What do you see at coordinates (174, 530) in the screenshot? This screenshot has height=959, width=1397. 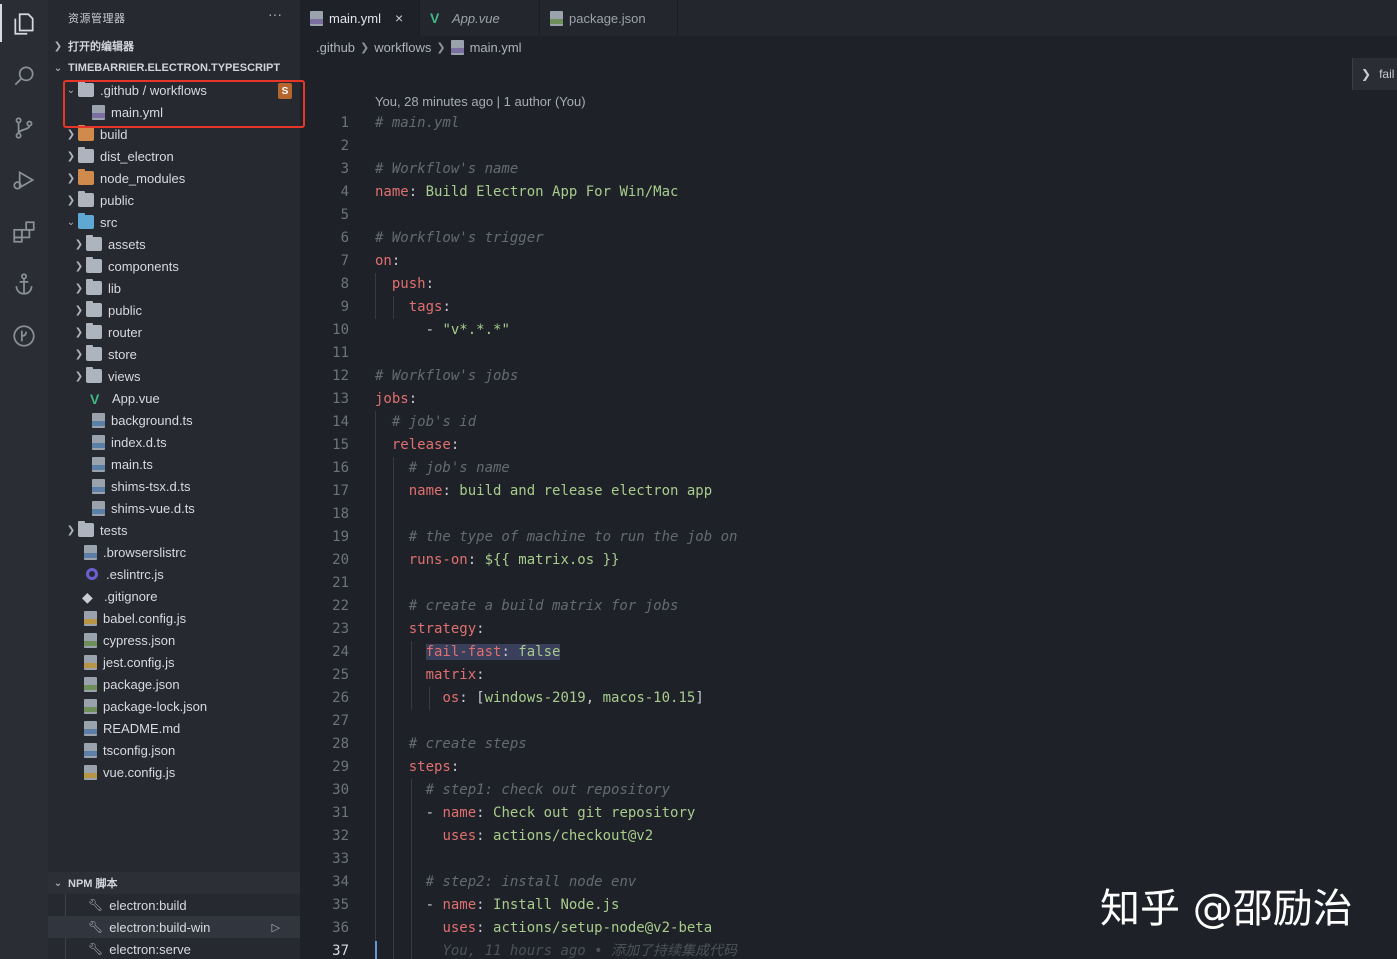 I see `tree-folder-tests: ❯ tests` at bounding box center [174, 530].